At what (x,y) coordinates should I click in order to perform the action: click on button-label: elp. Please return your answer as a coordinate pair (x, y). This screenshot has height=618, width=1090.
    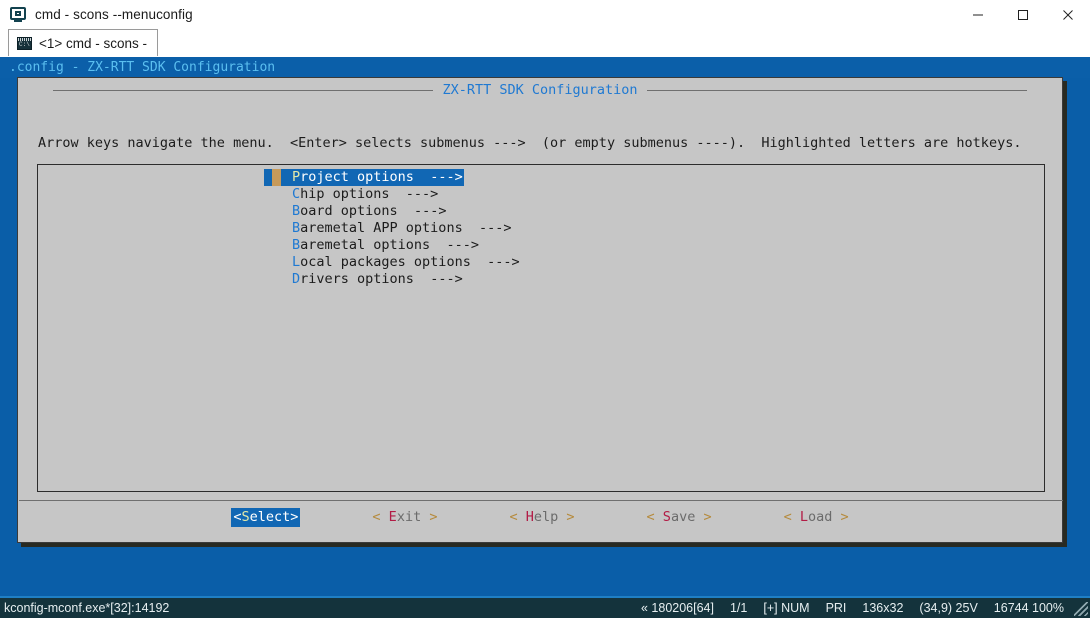
    Looking at the image, I should click on (546, 516).